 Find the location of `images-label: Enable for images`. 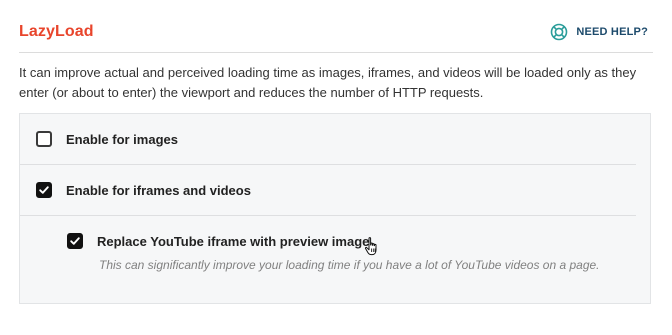

images-label: Enable for images is located at coordinates (122, 139).